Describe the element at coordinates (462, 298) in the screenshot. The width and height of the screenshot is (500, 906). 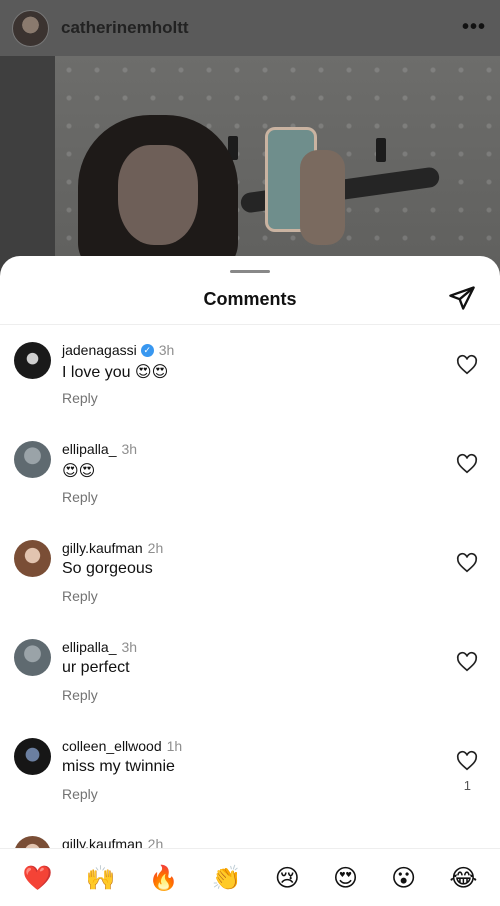
I see `send-icon` at that location.